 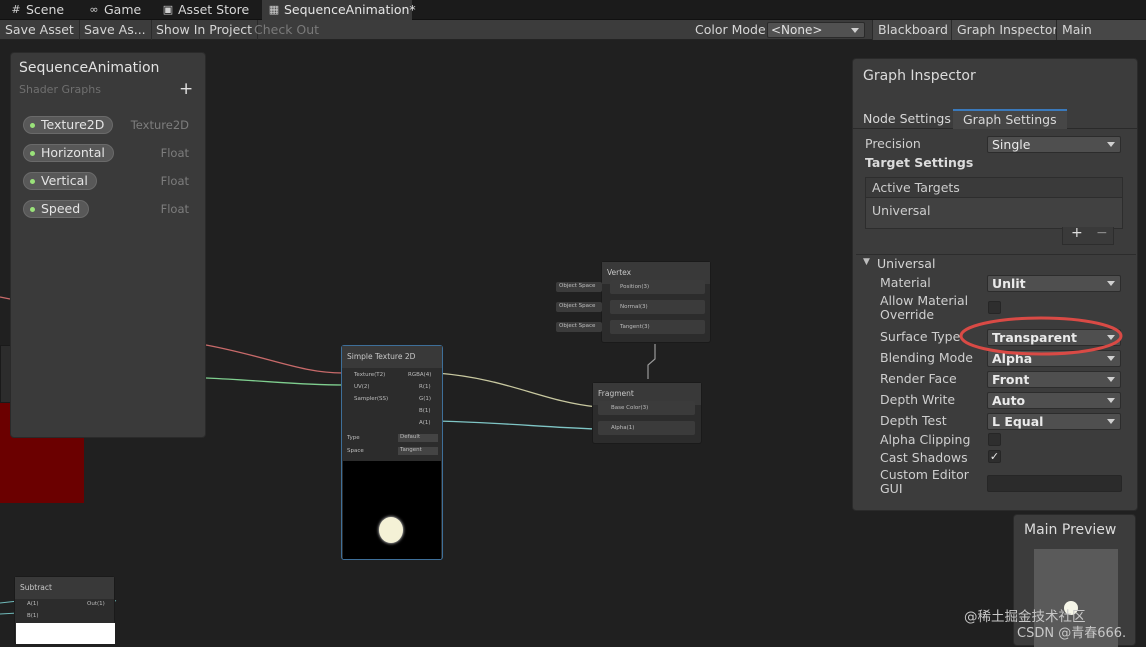 I want to click on vertex-slot: Position(3), so click(x=657, y=287).